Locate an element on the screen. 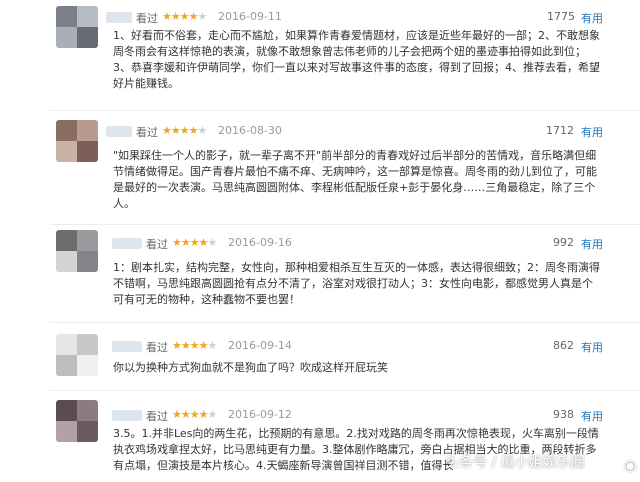  vote-count: 1775 is located at coordinates (561, 16).